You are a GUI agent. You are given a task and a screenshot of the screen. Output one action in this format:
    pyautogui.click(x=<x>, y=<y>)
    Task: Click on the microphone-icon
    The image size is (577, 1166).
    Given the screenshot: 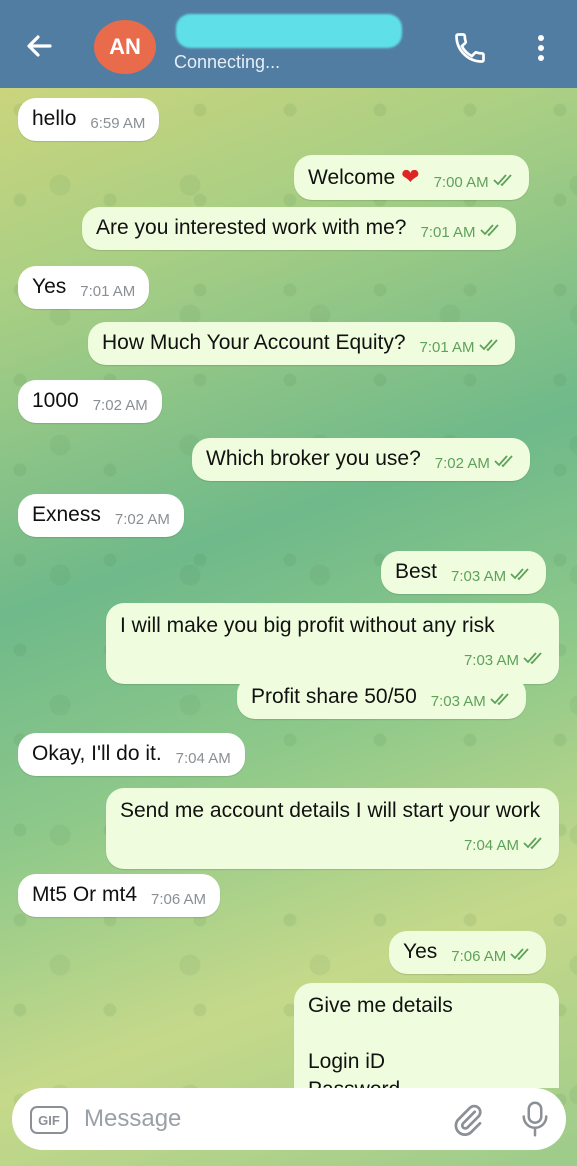 What is the action you would take?
    pyautogui.click(x=535, y=1119)
    